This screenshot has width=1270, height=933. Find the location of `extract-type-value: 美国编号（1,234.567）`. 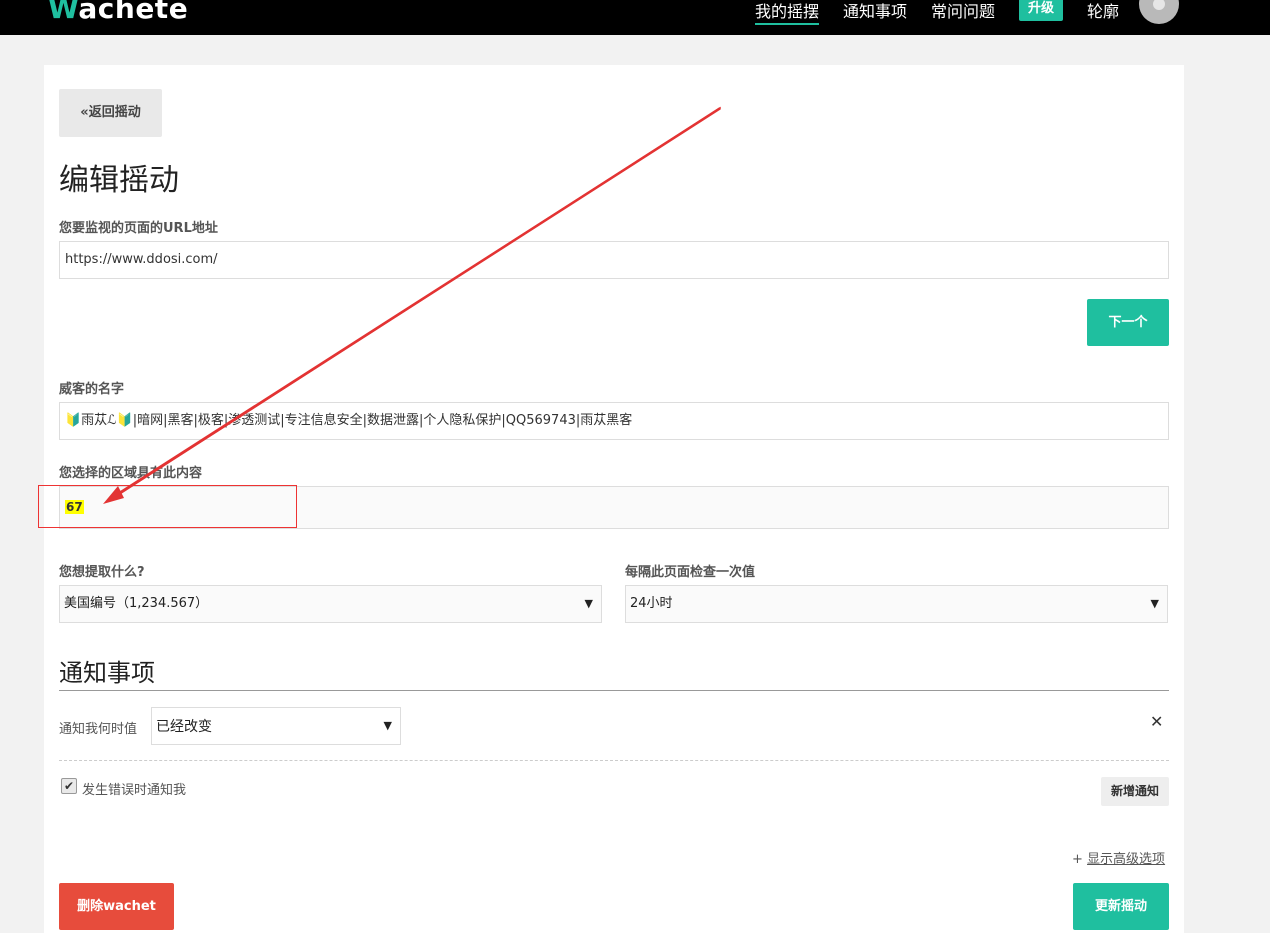

extract-type-value: 美国编号（1,234.567） is located at coordinates (136, 603).